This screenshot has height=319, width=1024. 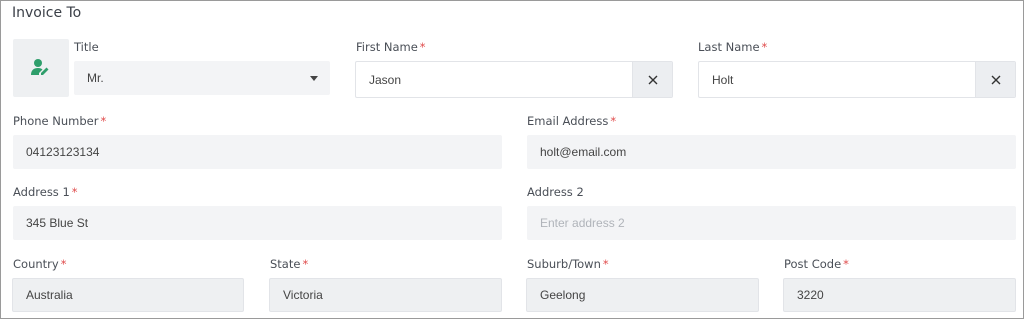 I want to click on last-name-value: Holt, so click(x=723, y=79).